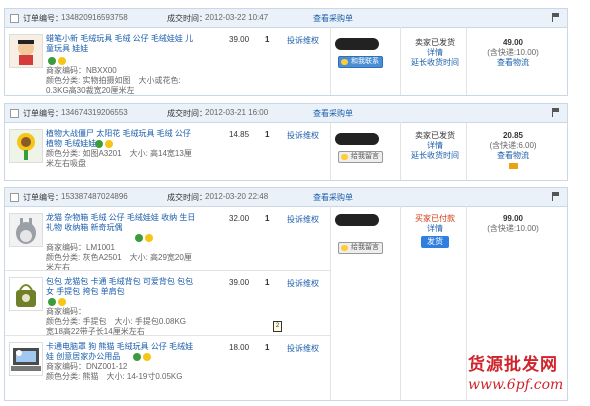  Describe the element at coordinates (513, 135) in the screenshot. I see `order-total: 20.85` at that location.